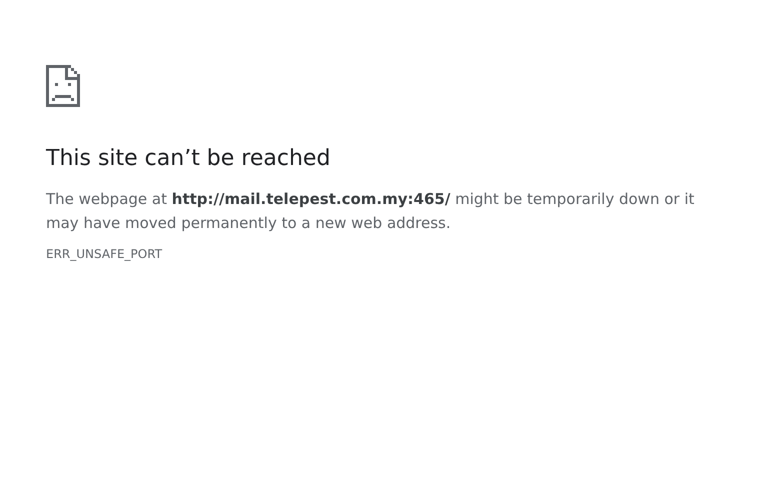 The width and height of the screenshot is (780, 493). Describe the element at coordinates (189, 159) in the screenshot. I see `error-heading: This site can’t be reached` at that location.